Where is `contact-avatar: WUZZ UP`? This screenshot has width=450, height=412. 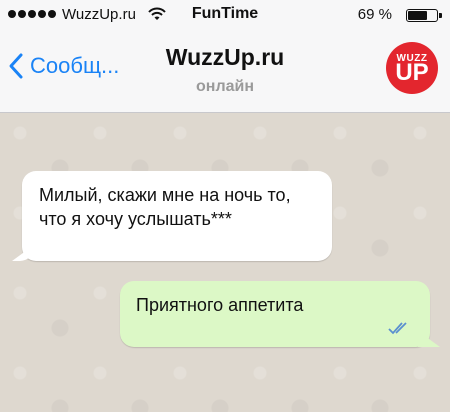 contact-avatar: WUZZ UP is located at coordinates (412, 68).